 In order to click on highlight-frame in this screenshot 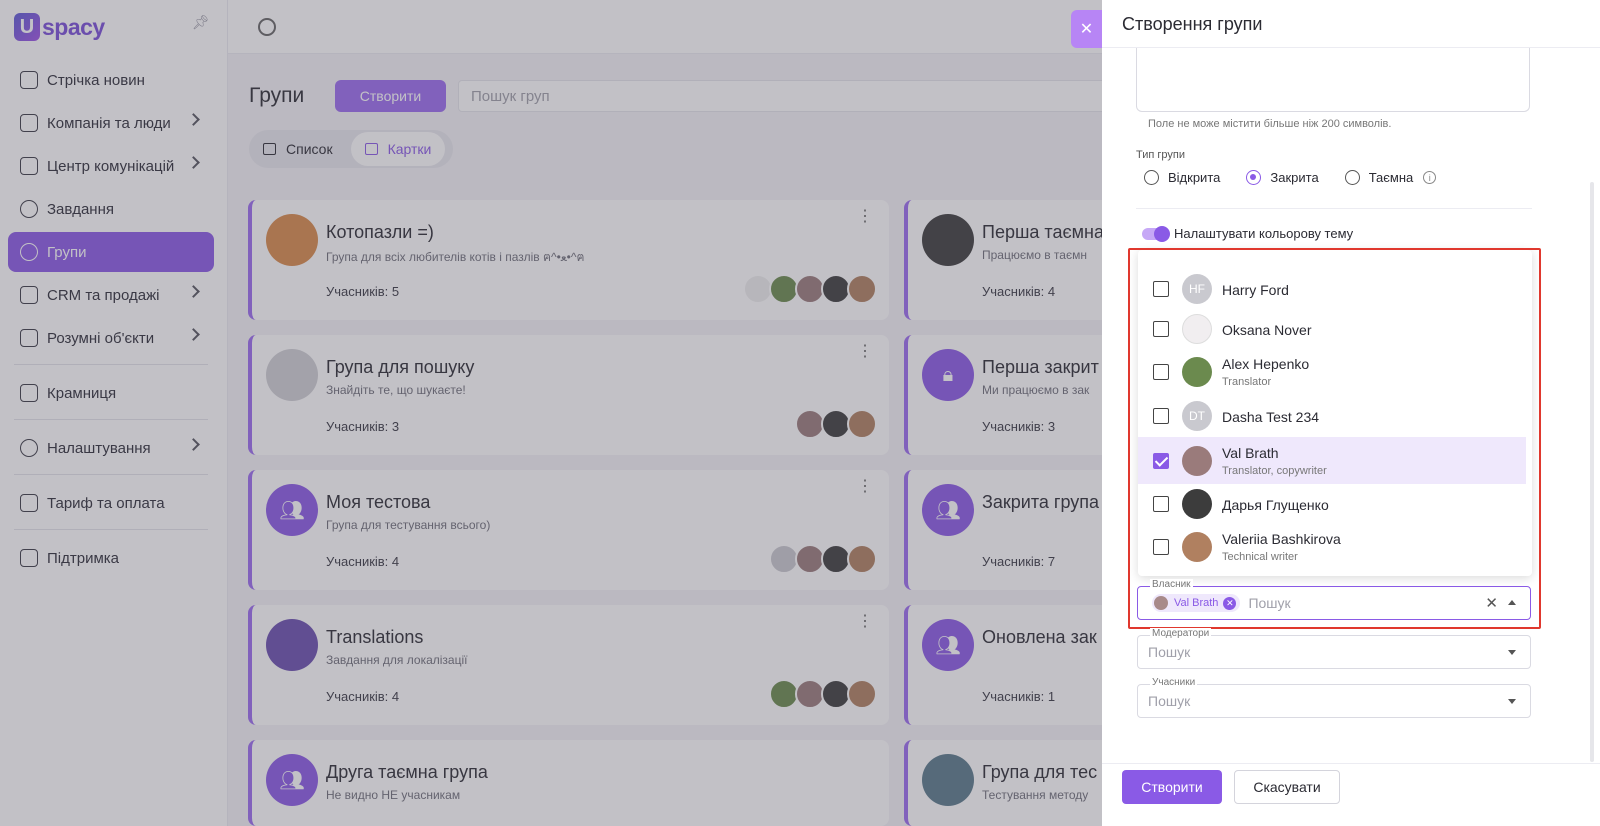, I will do `click(1334, 438)`.